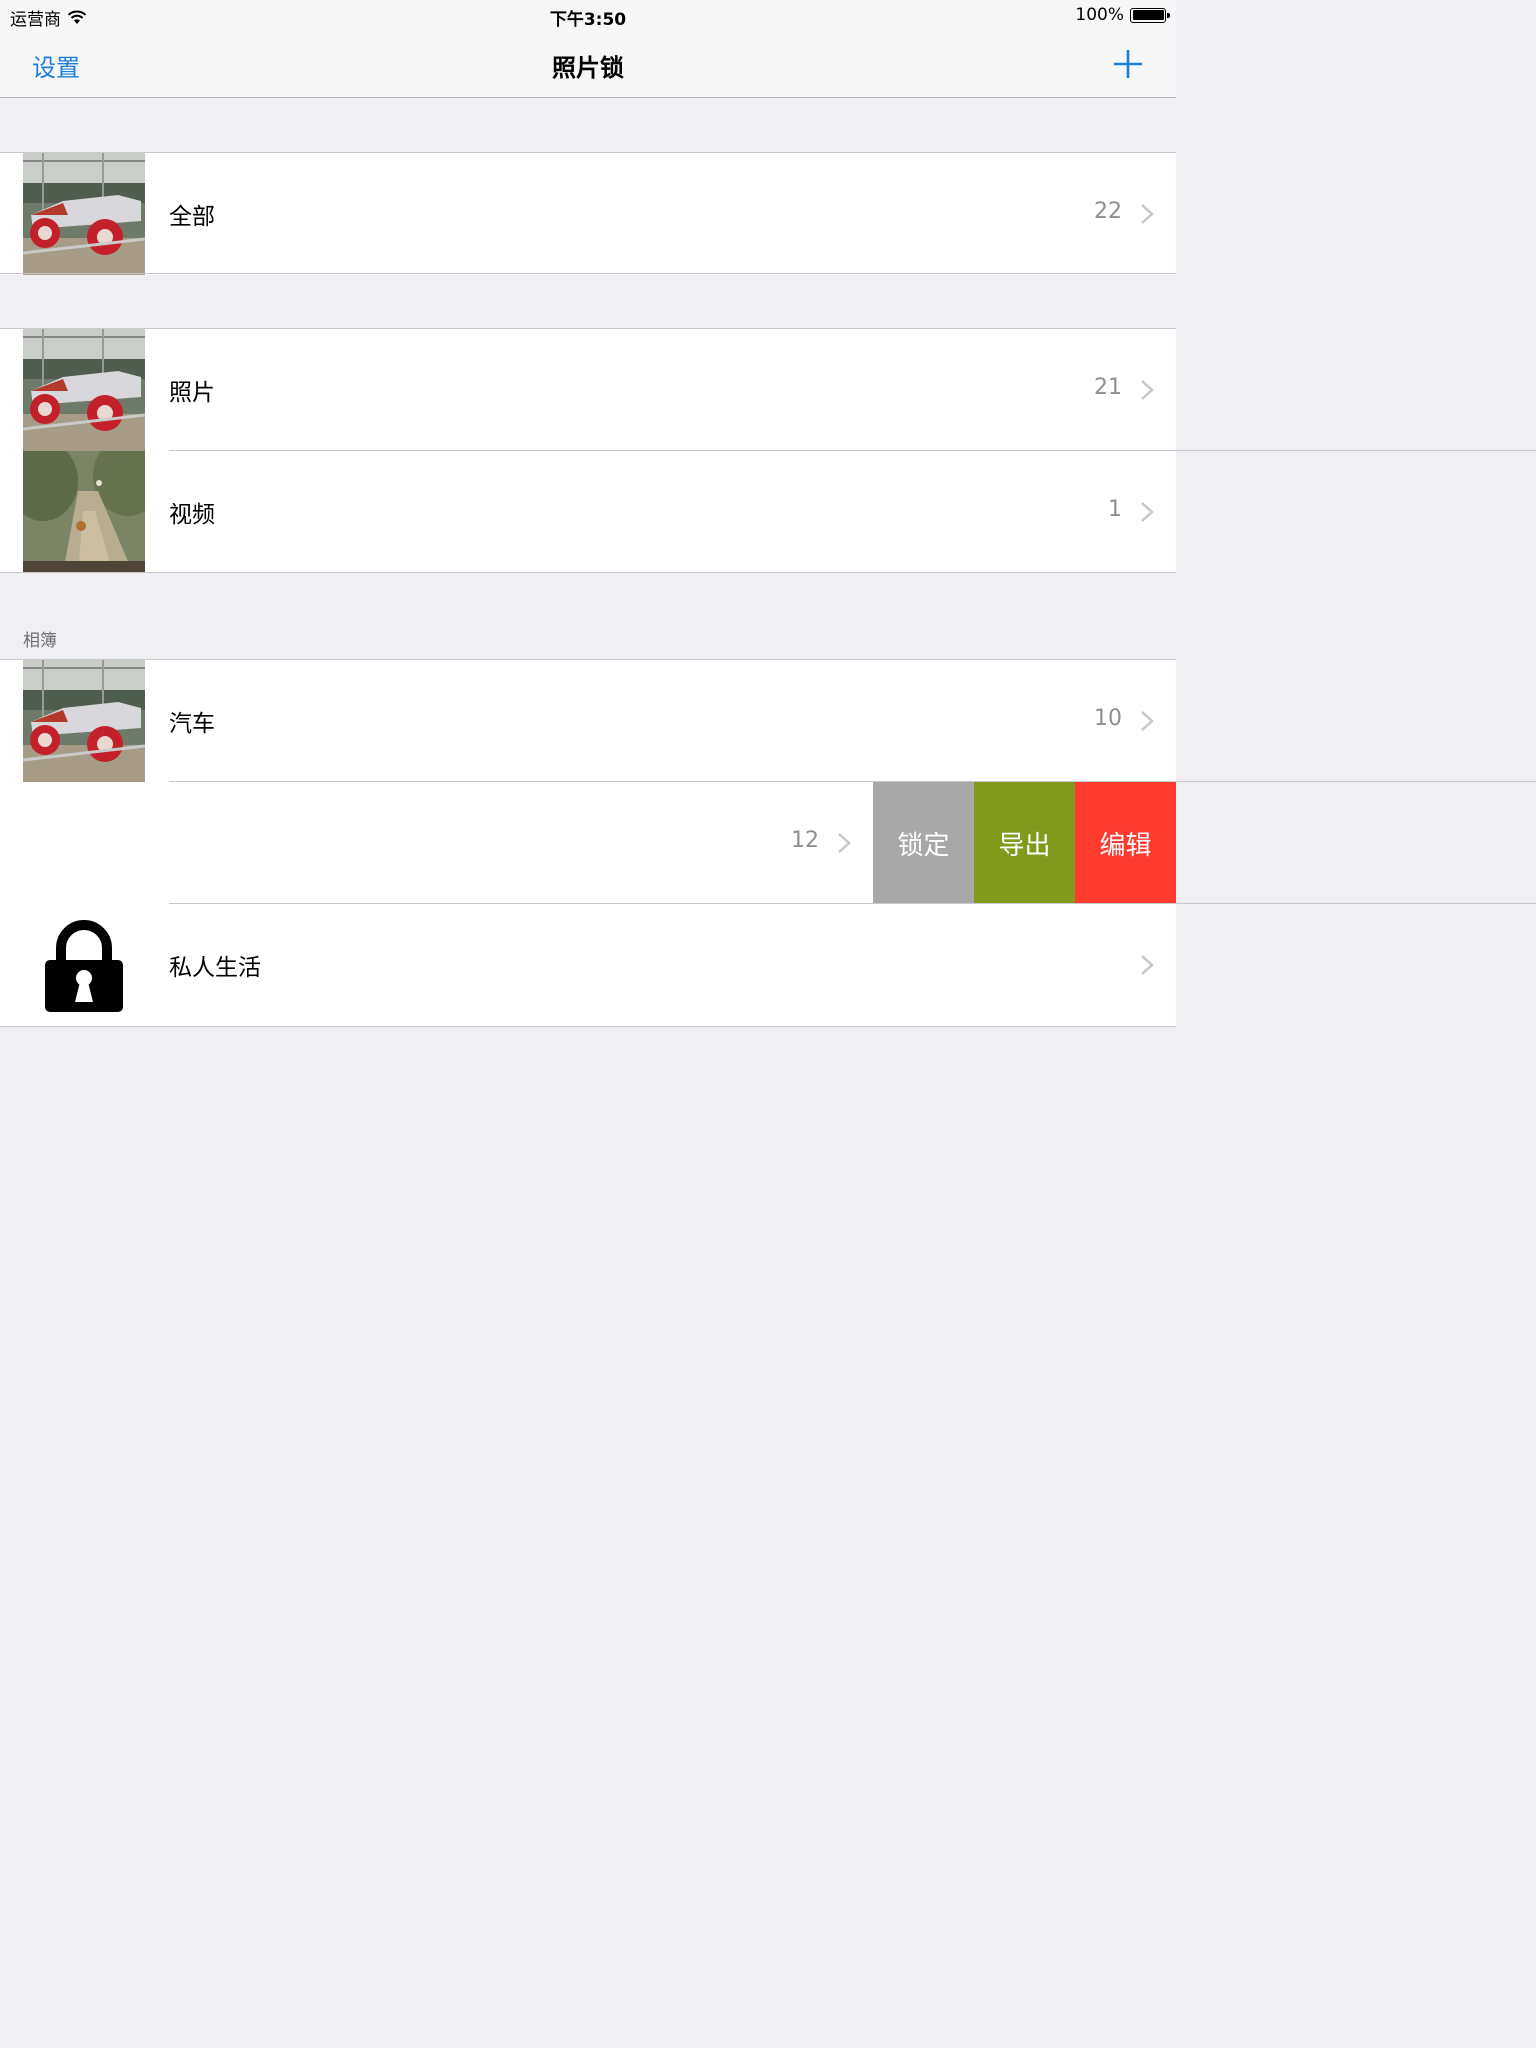 The image size is (1536, 2048). I want to click on status-bar: 运营商 下午3:50 100%, so click(588, 16).